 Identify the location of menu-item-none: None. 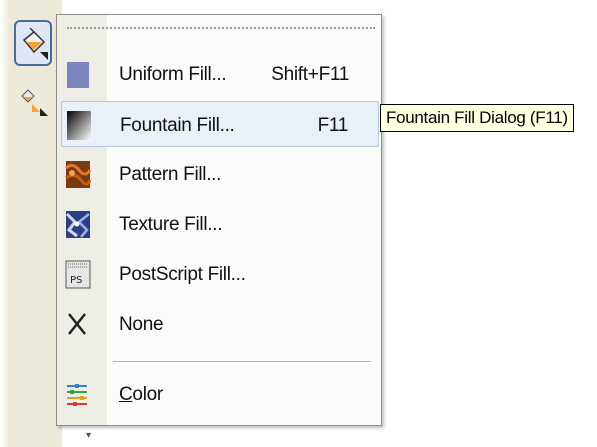
(220, 324).